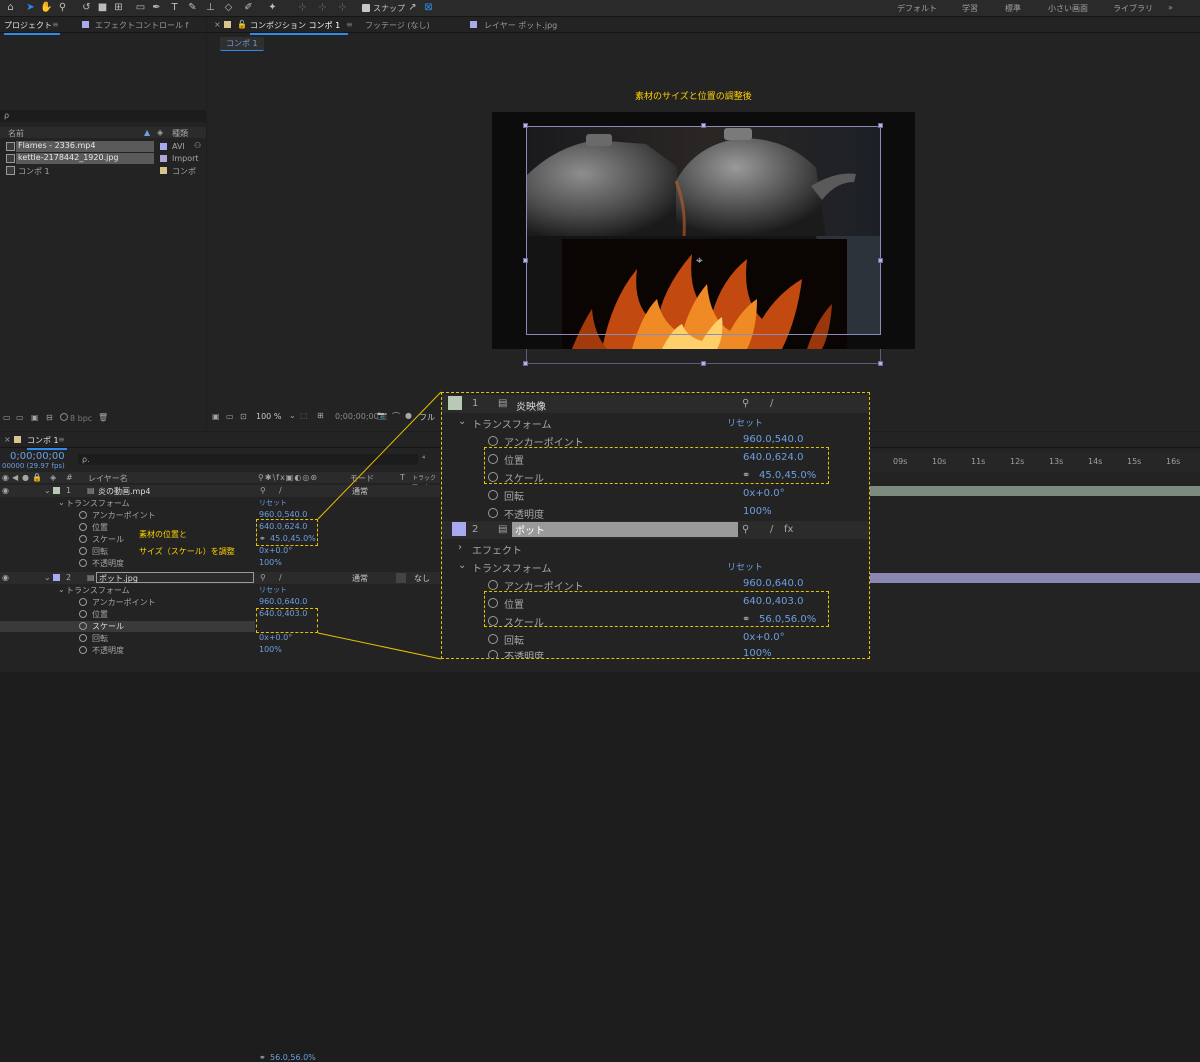 Image resolution: width=1200 pixels, height=1062 pixels. Describe the element at coordinates (475, 403) in the screenshot. I see `layer-number: 1` at that location.